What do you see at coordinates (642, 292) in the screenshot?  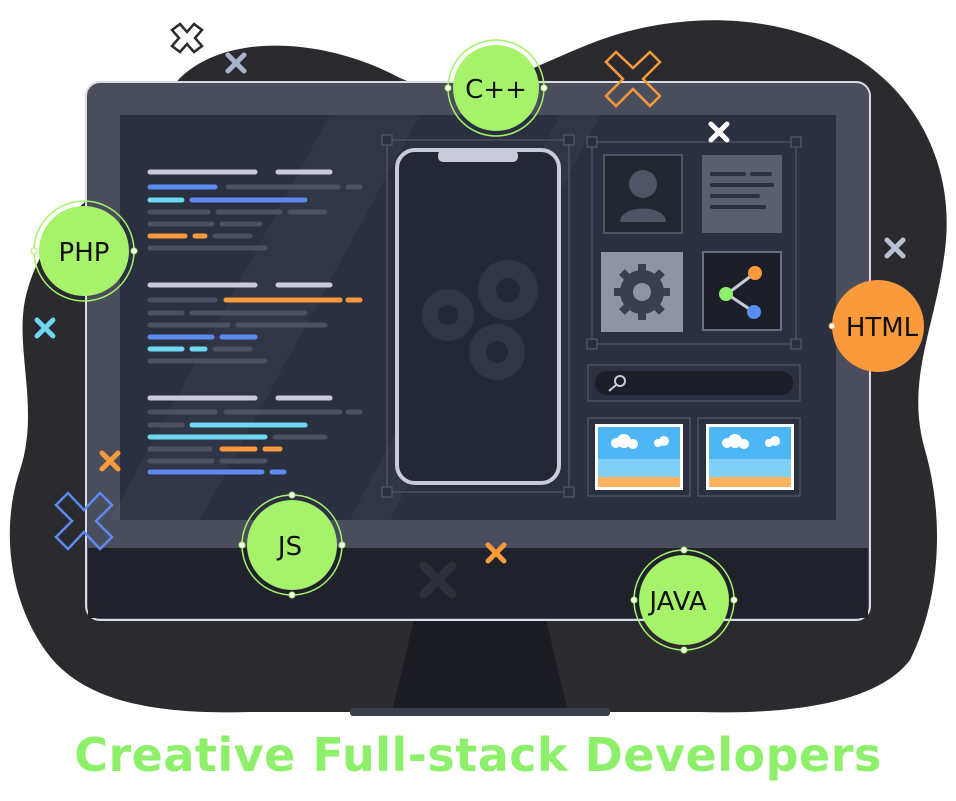 I see `gear-icon` at bounding box center [642, 292].